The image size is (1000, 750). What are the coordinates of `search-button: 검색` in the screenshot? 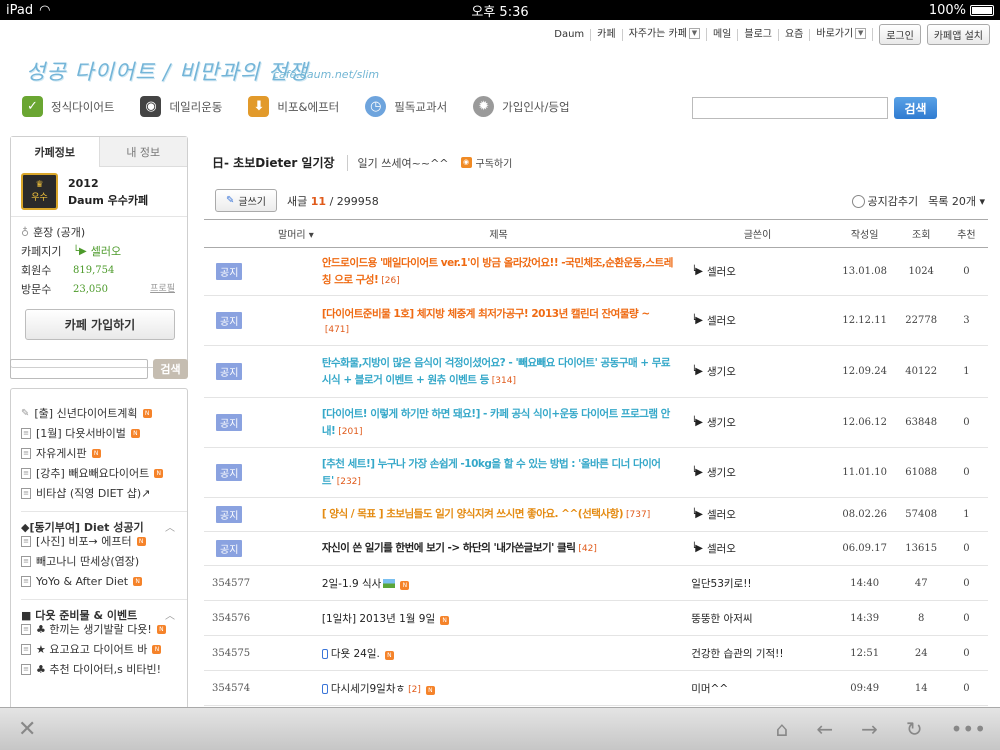 It's located at (915, 108).